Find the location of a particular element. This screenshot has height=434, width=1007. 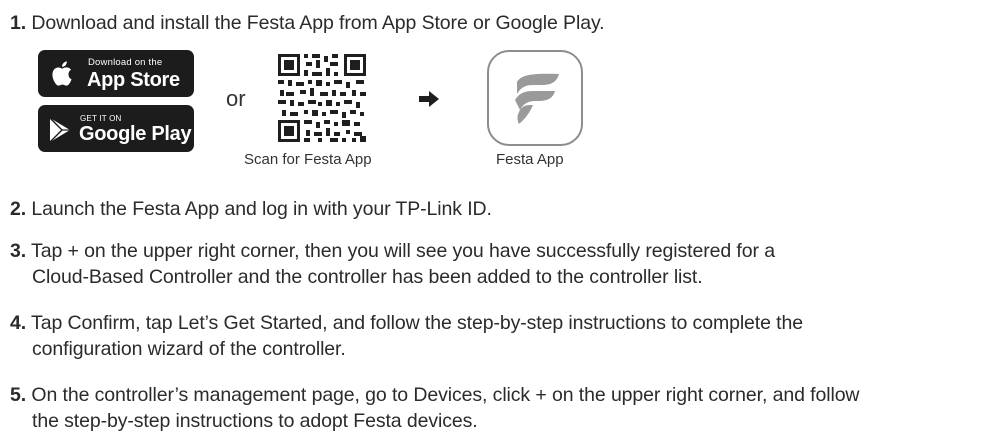

festa-logo-icon is located at coordinates (537, 98).